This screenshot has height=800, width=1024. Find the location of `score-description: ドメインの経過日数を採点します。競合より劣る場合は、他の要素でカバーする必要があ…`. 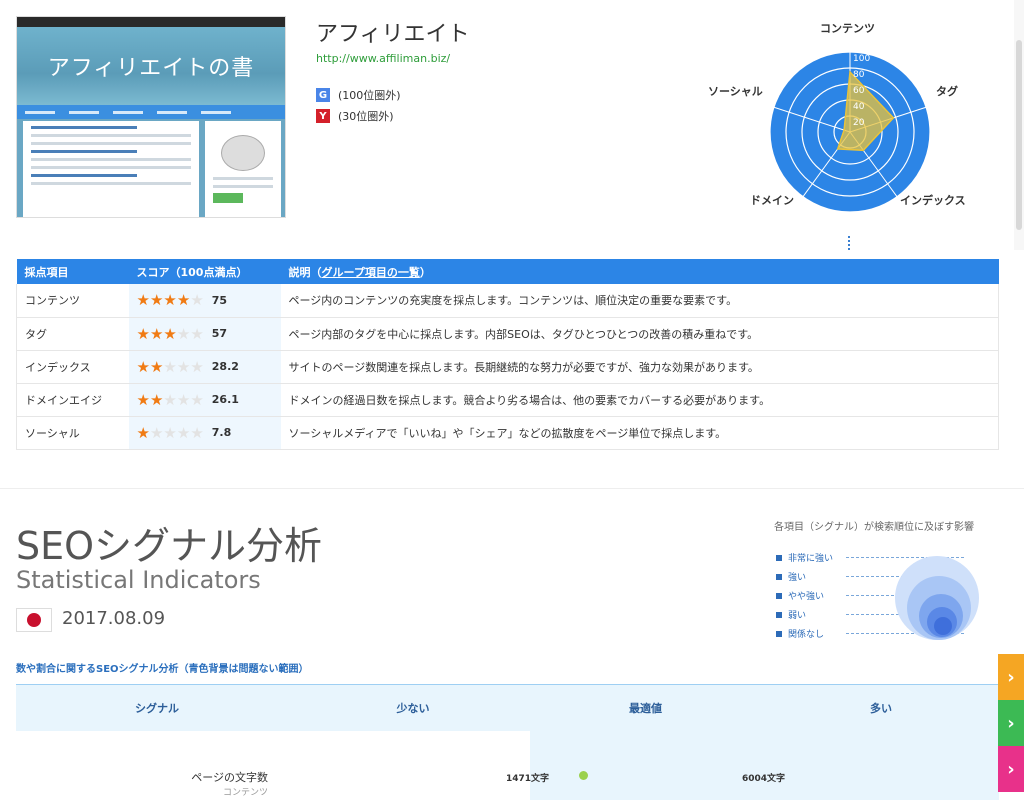

score-description: ドメインの経過日数を採点します。競合より劣る場合は、他の要素でカバーする必要があ… is located at coordinates (639, 400).